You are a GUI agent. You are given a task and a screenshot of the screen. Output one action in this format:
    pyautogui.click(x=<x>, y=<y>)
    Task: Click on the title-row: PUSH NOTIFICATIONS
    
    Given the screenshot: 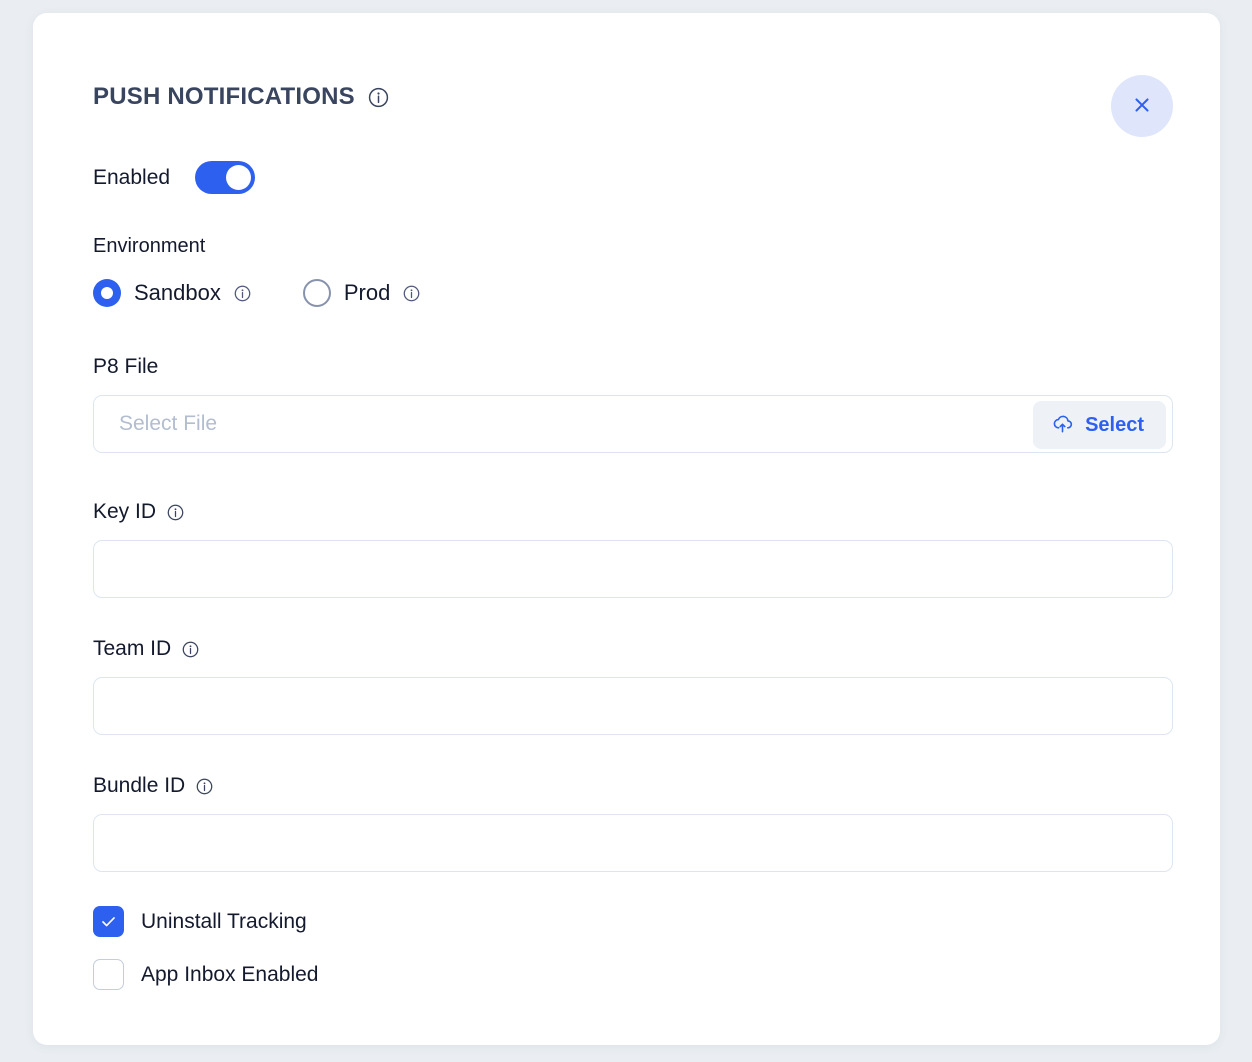 What is the action you would take?
    pyautogui.click(x=241, y=97)
    